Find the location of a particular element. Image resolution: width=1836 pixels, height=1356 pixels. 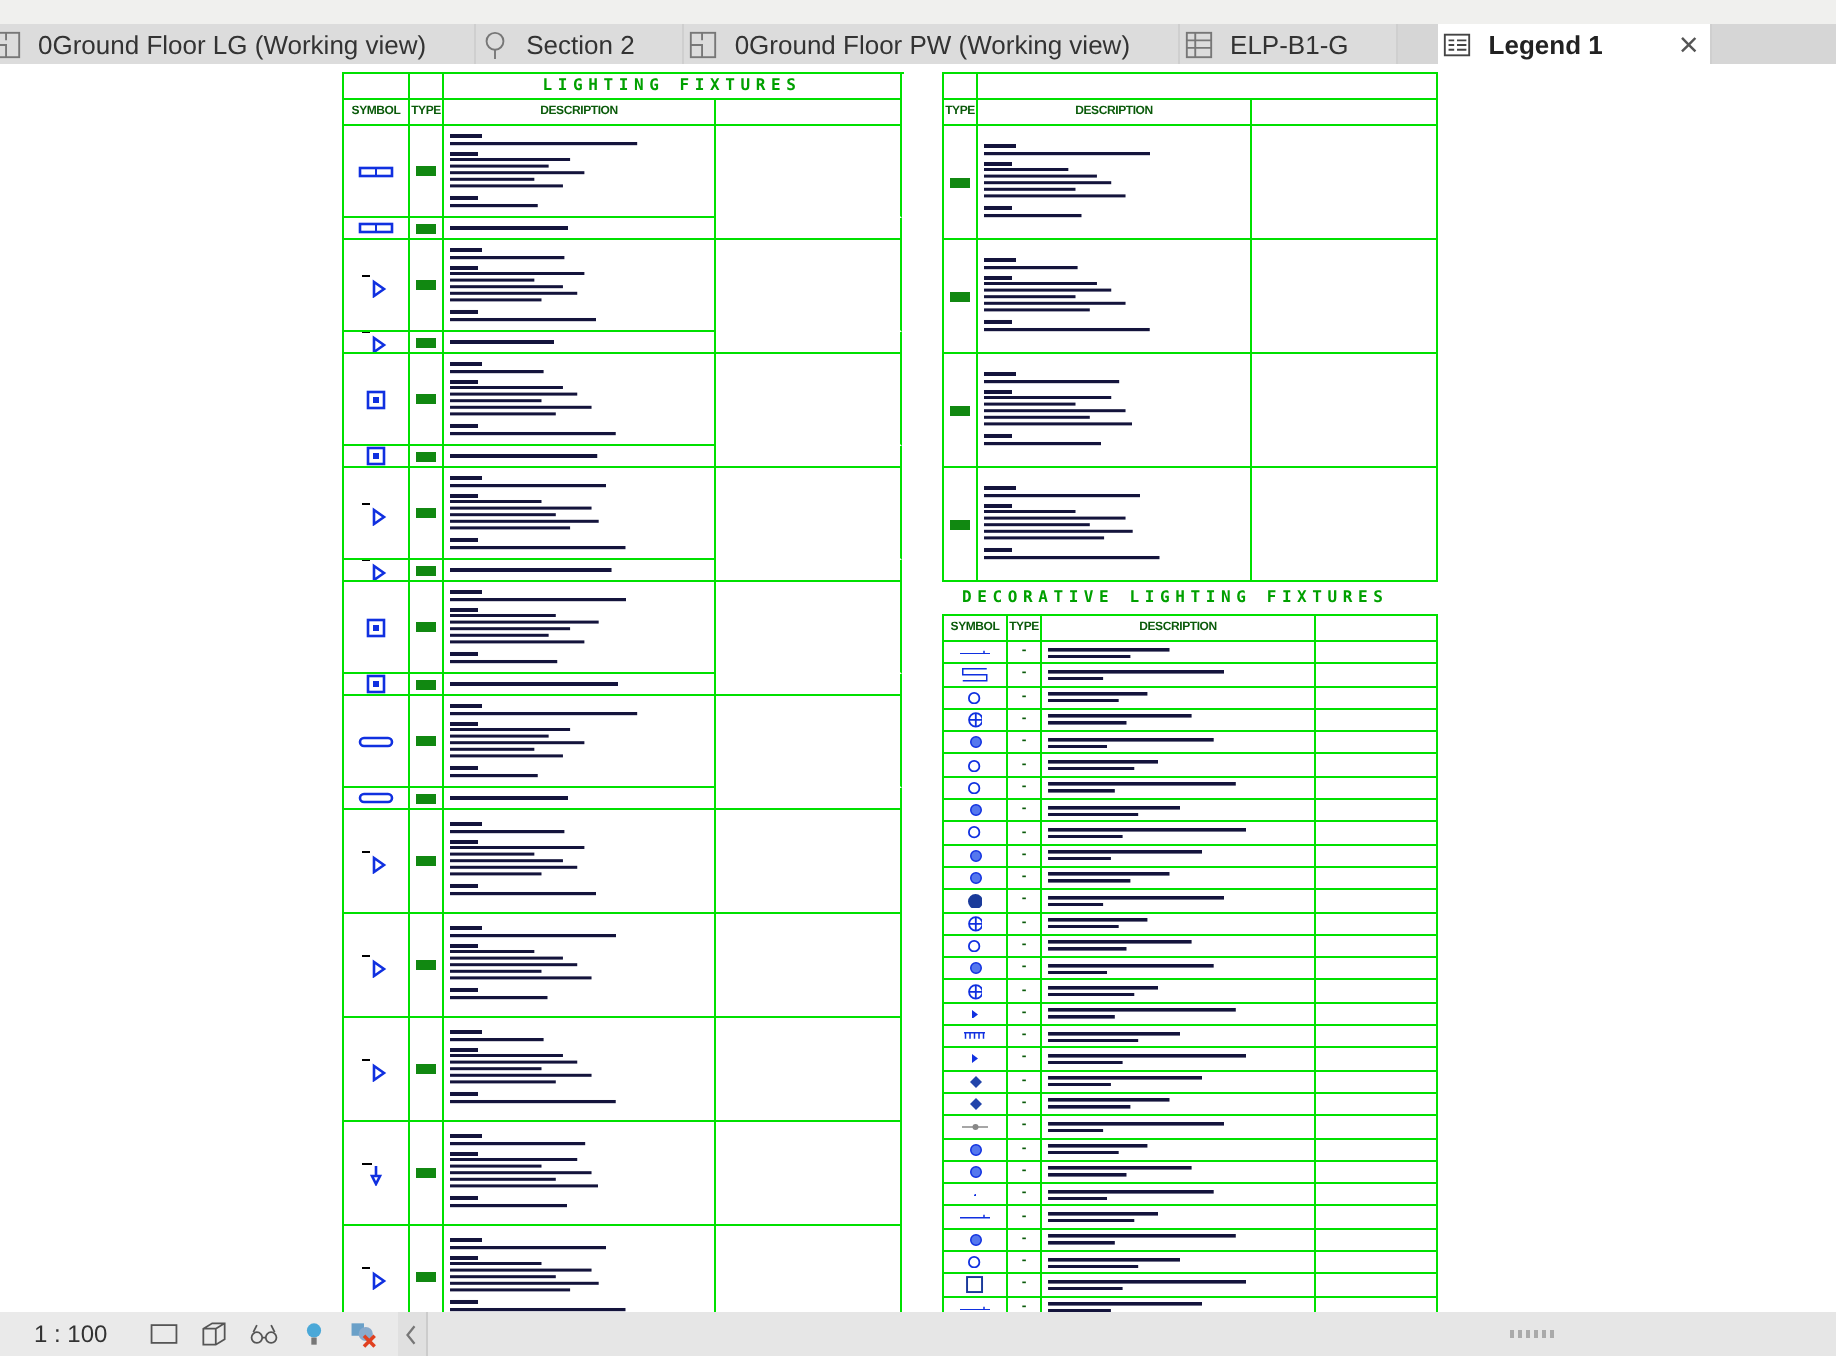

view-scale: 1 : 100 is located at coordinates (71, 1334).